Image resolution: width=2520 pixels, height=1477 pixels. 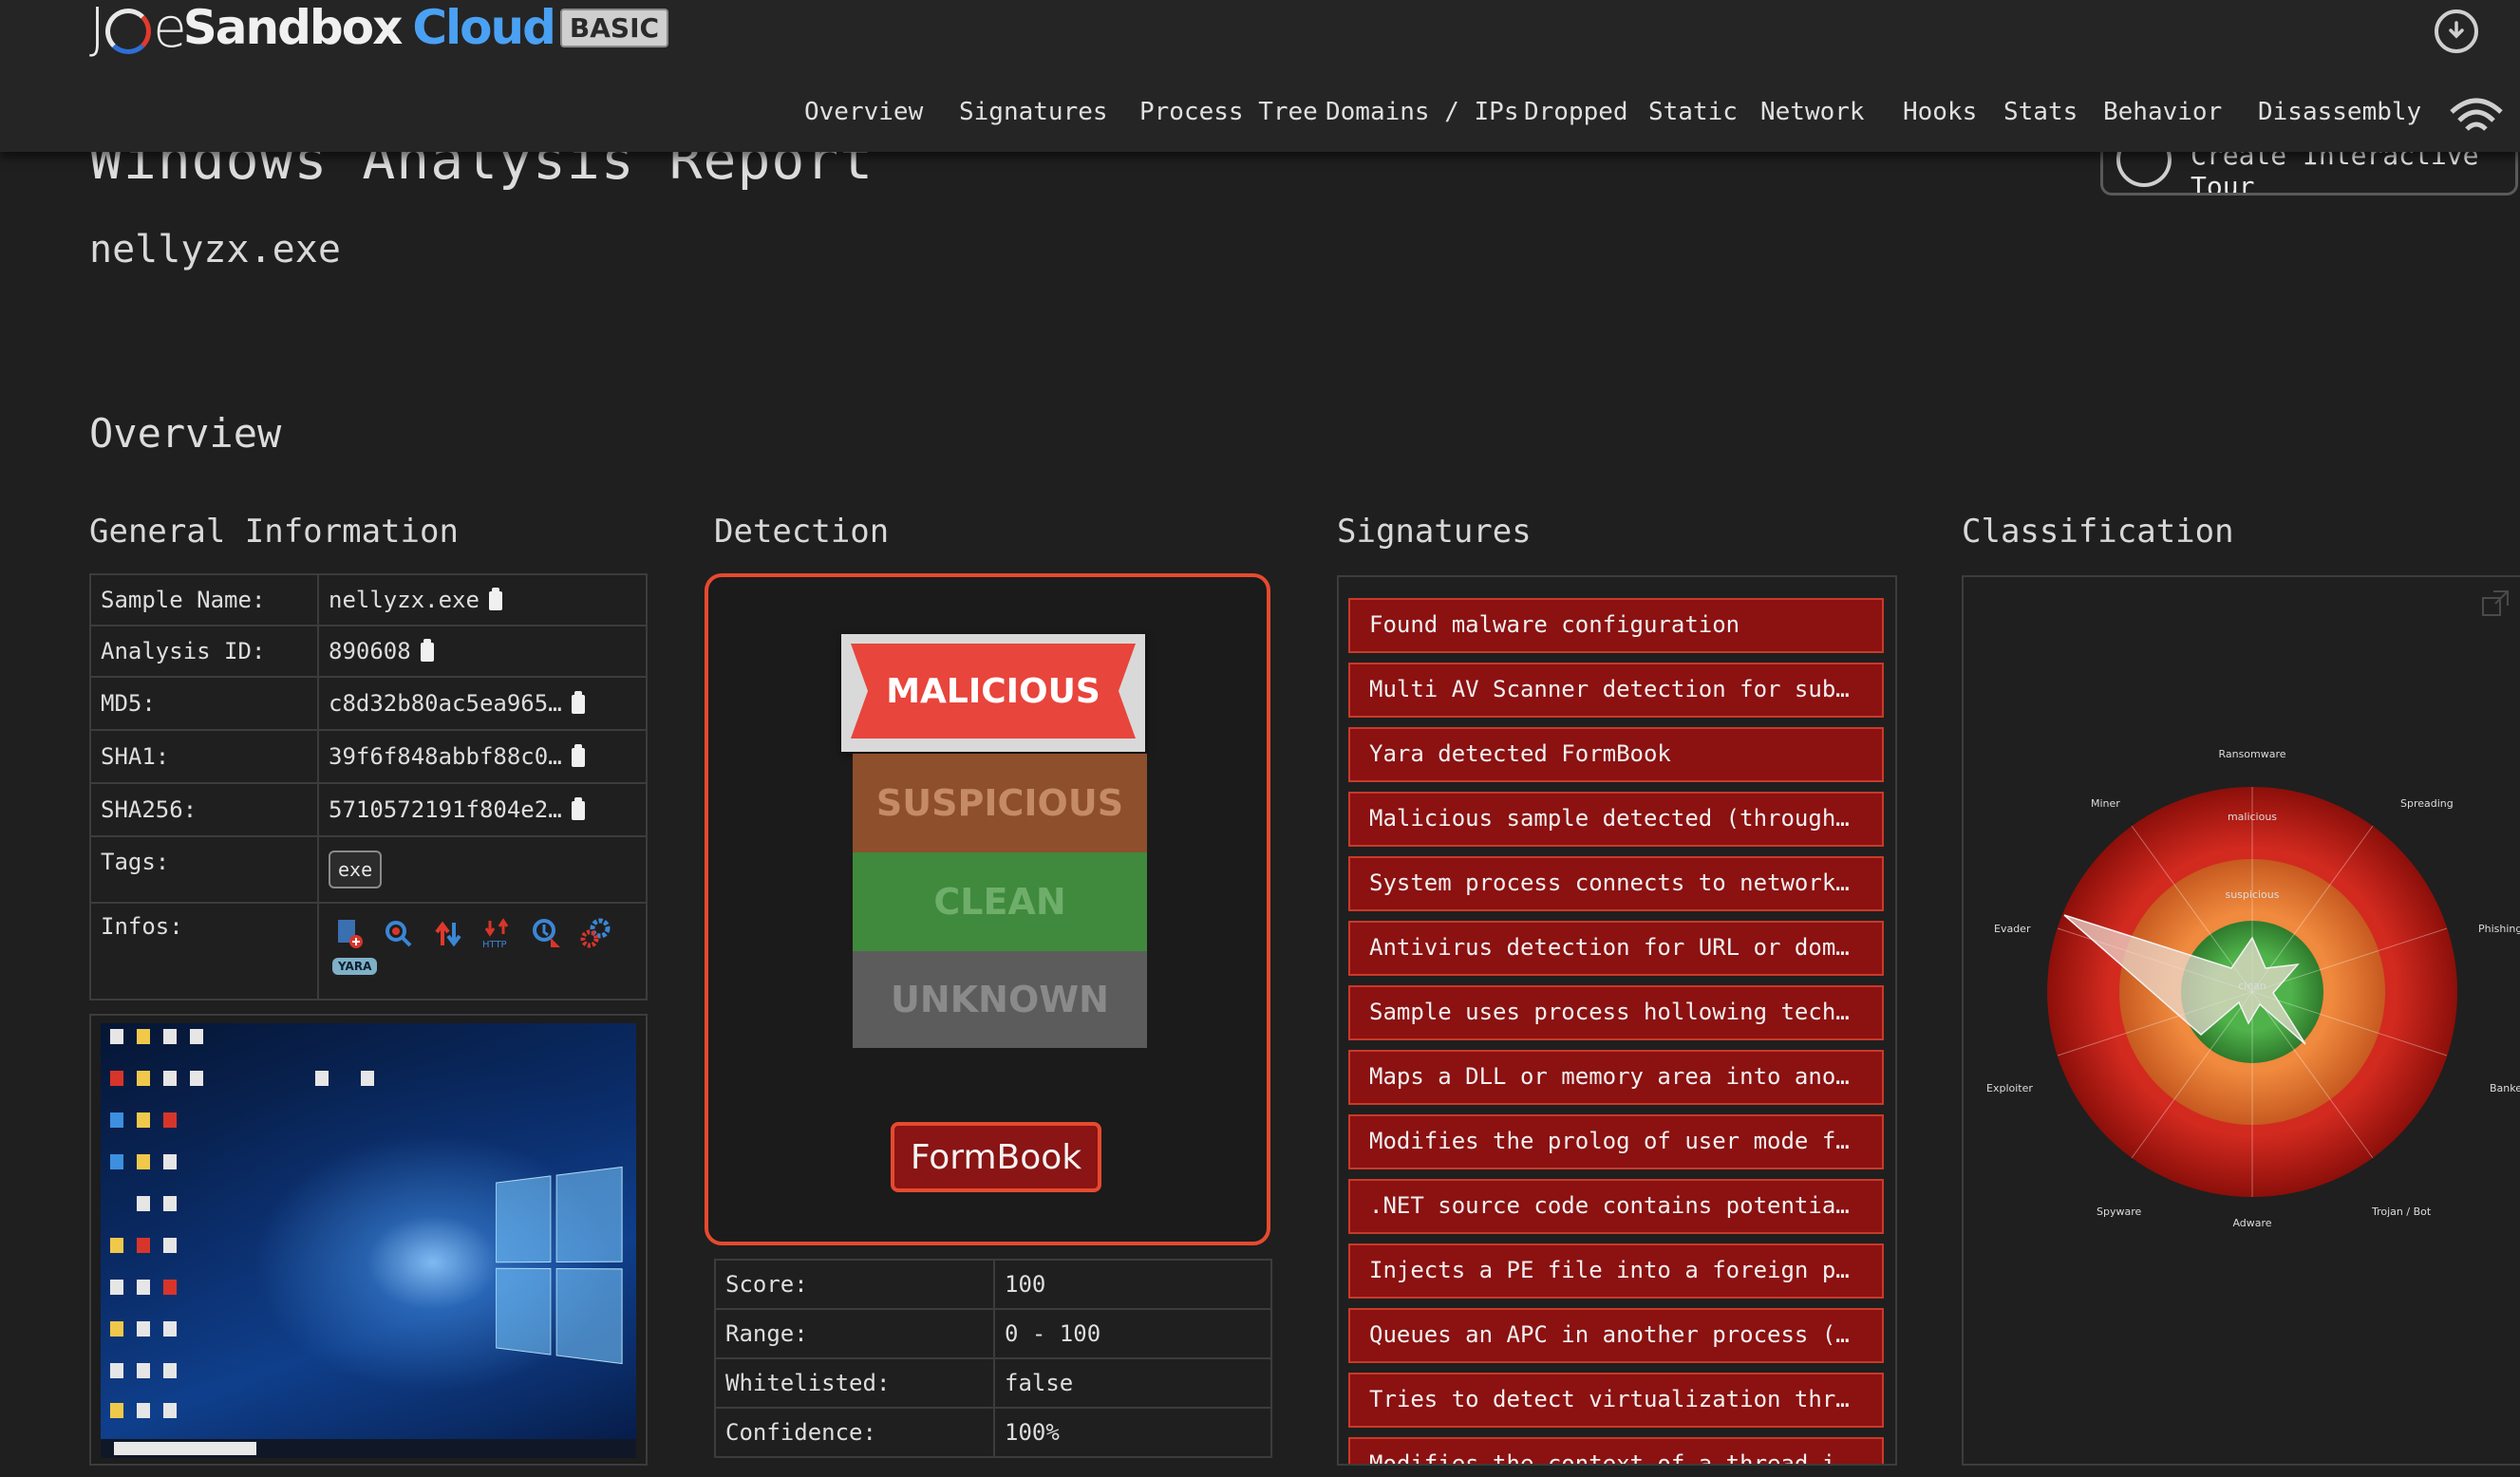 I want to click on whitelisted-label: Whitelisted:, so click(x=854, y=1383).